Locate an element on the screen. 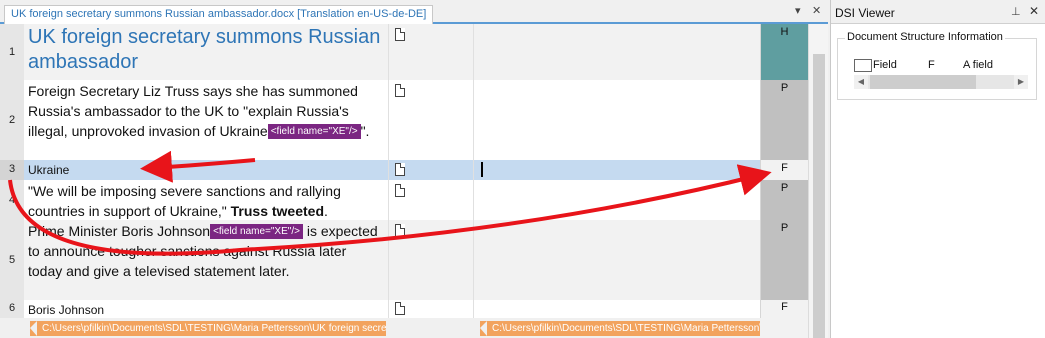 This screenshot has width=1045, height=338. segment-row-selected: 3 Ukraine F is located at coordinates (414, 170).